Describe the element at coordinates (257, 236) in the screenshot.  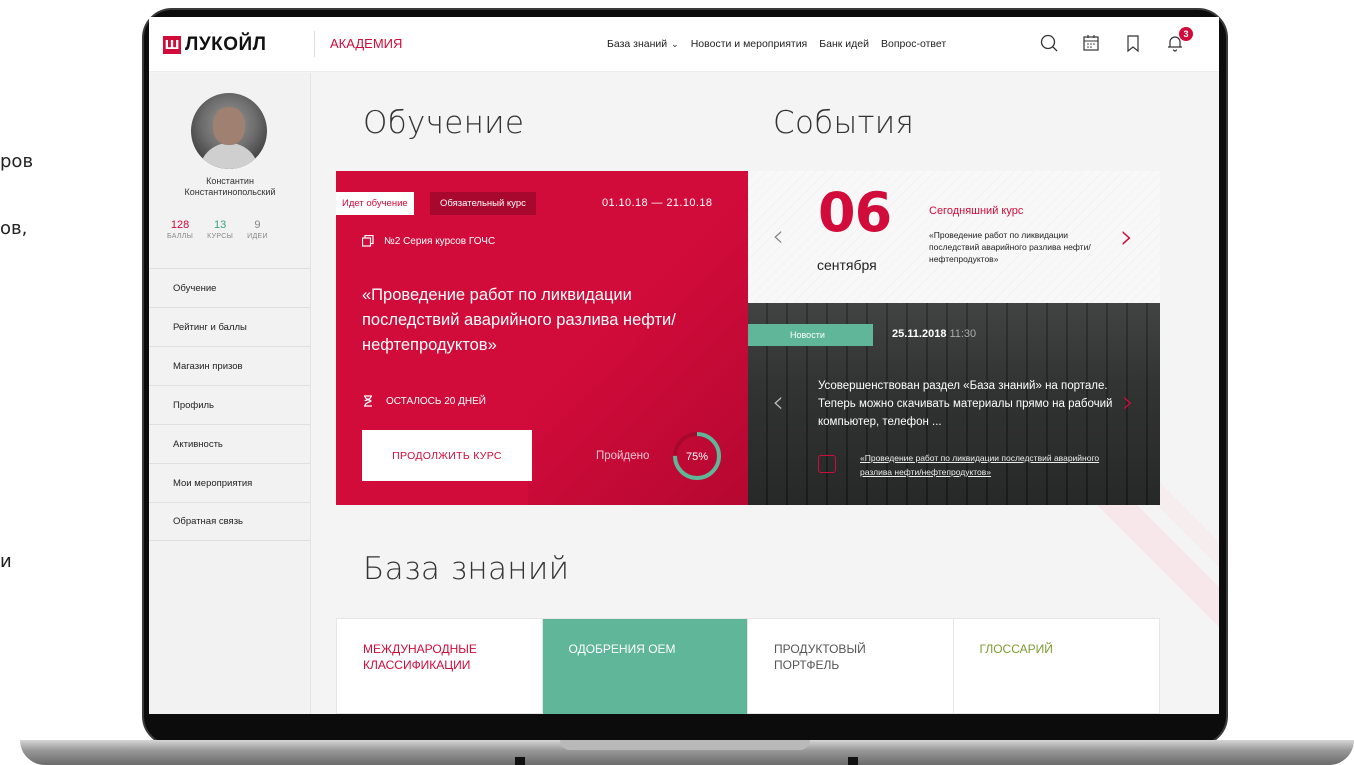
I see `stat-label: ИДЕИ` at that location.